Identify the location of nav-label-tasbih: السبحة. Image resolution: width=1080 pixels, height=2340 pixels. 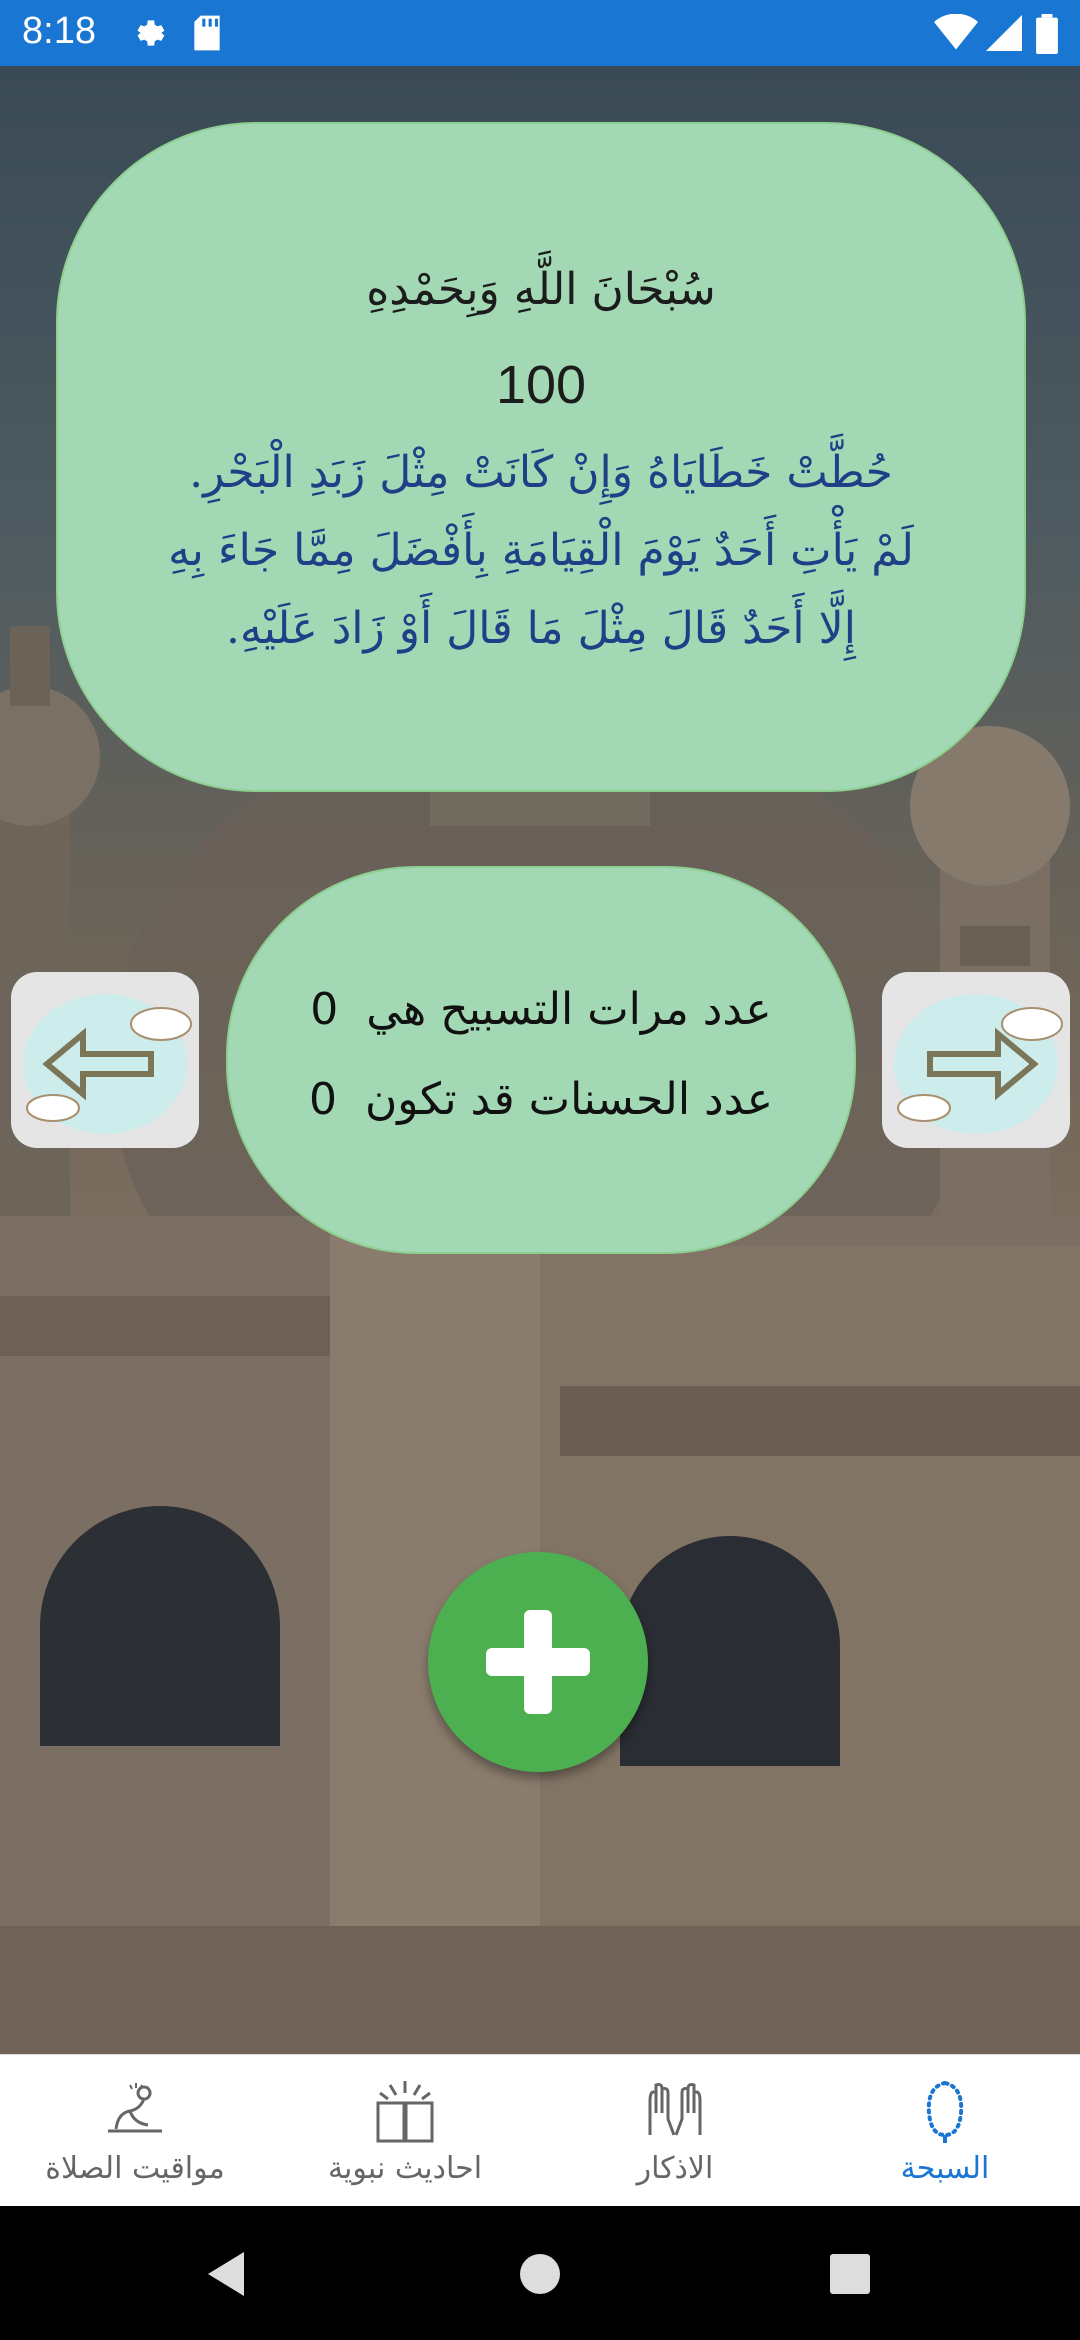
(945, 2168).